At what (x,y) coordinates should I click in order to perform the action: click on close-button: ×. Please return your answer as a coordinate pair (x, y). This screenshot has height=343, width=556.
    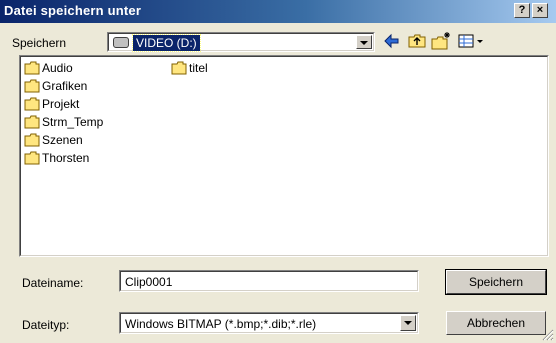
    Looking at the image, I should click on (540, 10).